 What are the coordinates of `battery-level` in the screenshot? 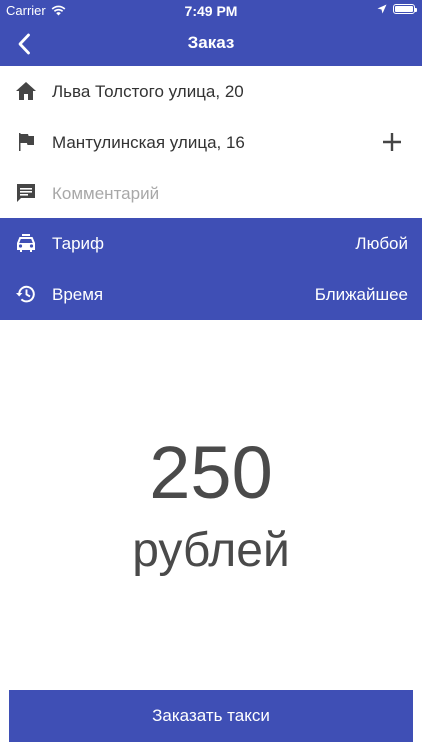 It's located at (404, 9).